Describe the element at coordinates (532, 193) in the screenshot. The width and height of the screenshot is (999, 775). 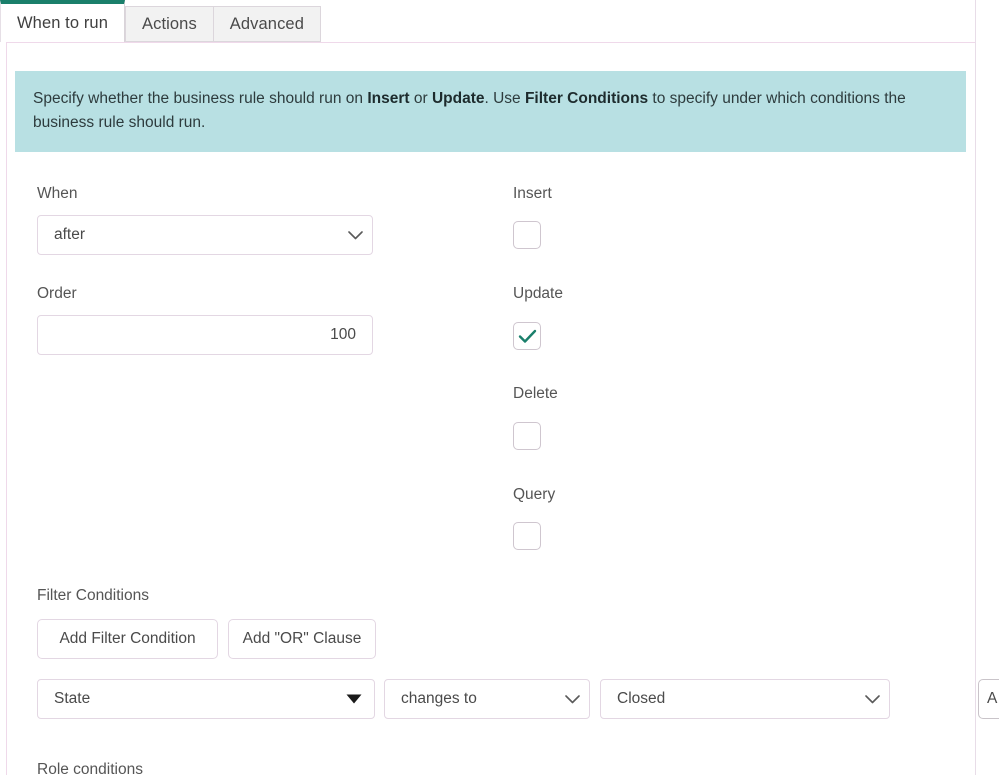
I see `insert-label: Insert` at that location.